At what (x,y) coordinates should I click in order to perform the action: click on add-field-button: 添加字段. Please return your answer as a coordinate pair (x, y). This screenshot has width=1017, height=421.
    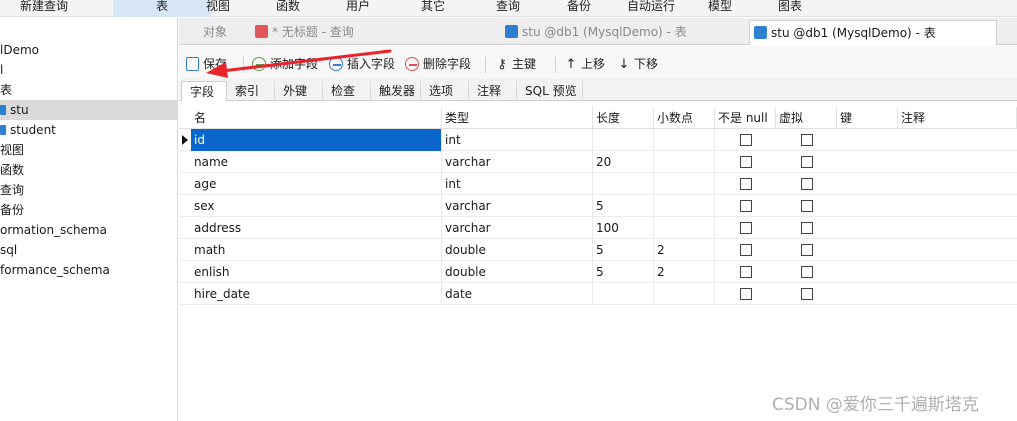
    Looking at the image, I should click on (285, 64).